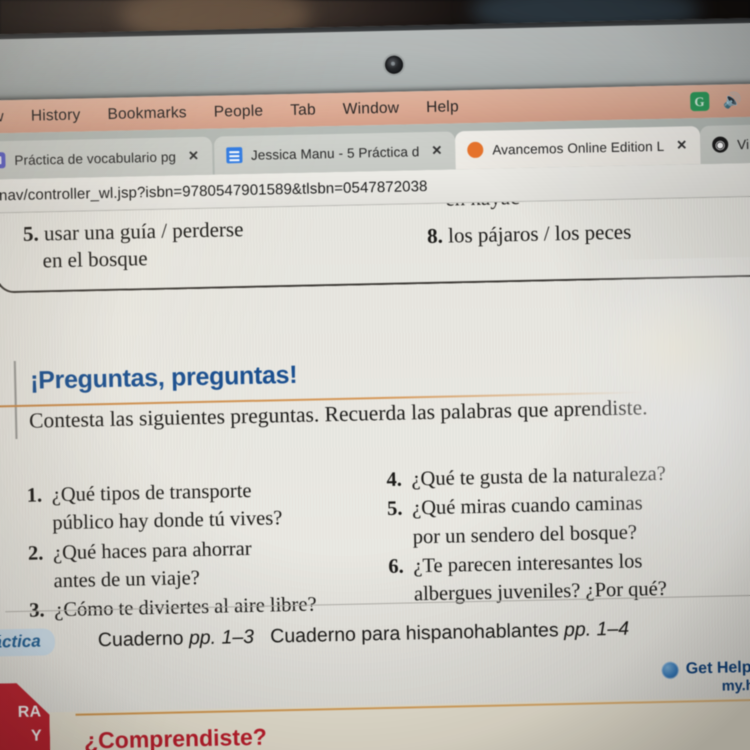 The image size is (750, 750). What do you see at coordinates (396, 566) in the screenshot?
I see `question-6-number: 6.` at bounding box center [396, 566].